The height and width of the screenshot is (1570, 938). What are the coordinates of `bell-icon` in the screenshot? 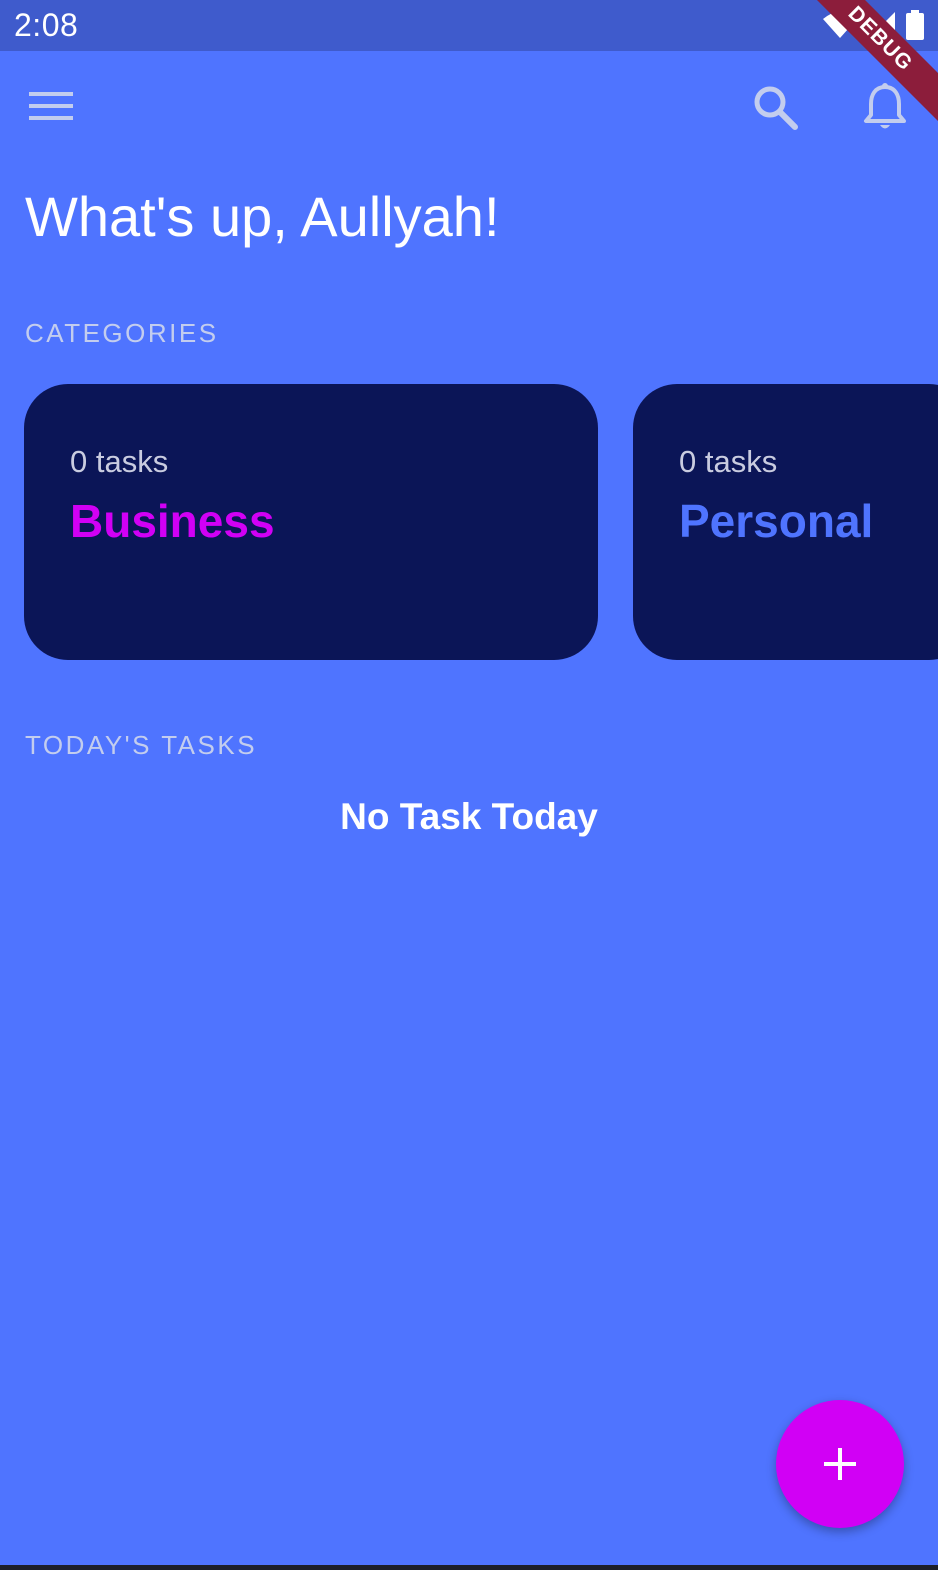 It's located at (885, 107).